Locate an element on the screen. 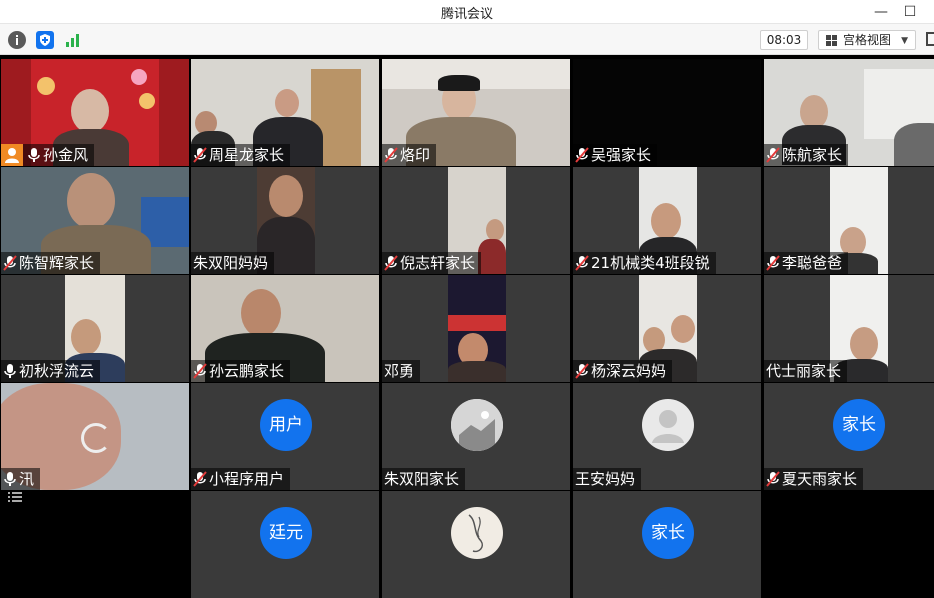 Image resolution: width=934 pixels, height=598 pixels. participant-name: 李聪爸爸 is located at coordinates (812, 263).